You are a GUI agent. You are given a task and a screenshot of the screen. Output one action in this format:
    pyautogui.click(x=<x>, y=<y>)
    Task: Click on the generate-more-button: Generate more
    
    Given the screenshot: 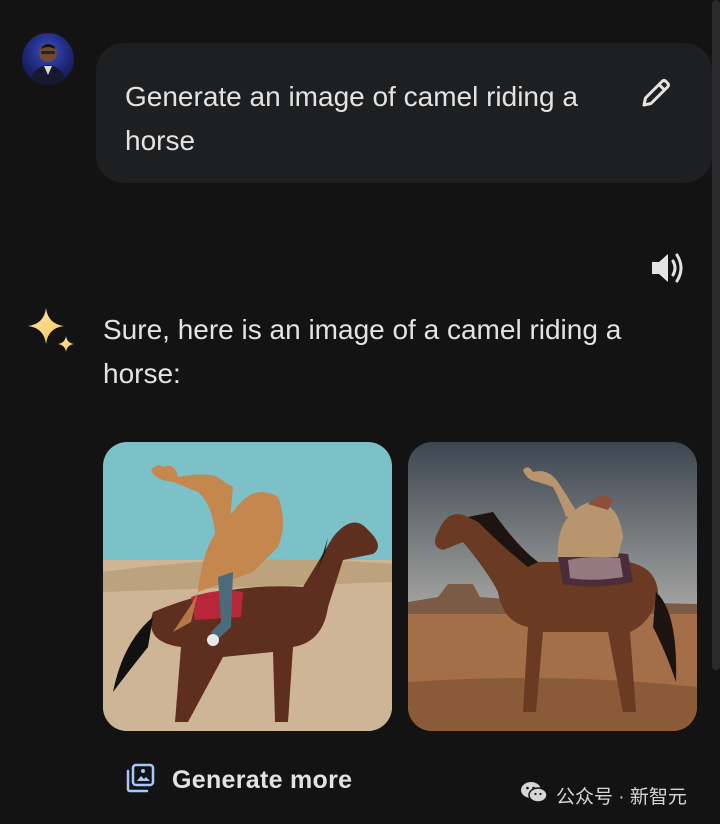 What is the action you would take?
    pyautogui.click(x=238, y=780)
    